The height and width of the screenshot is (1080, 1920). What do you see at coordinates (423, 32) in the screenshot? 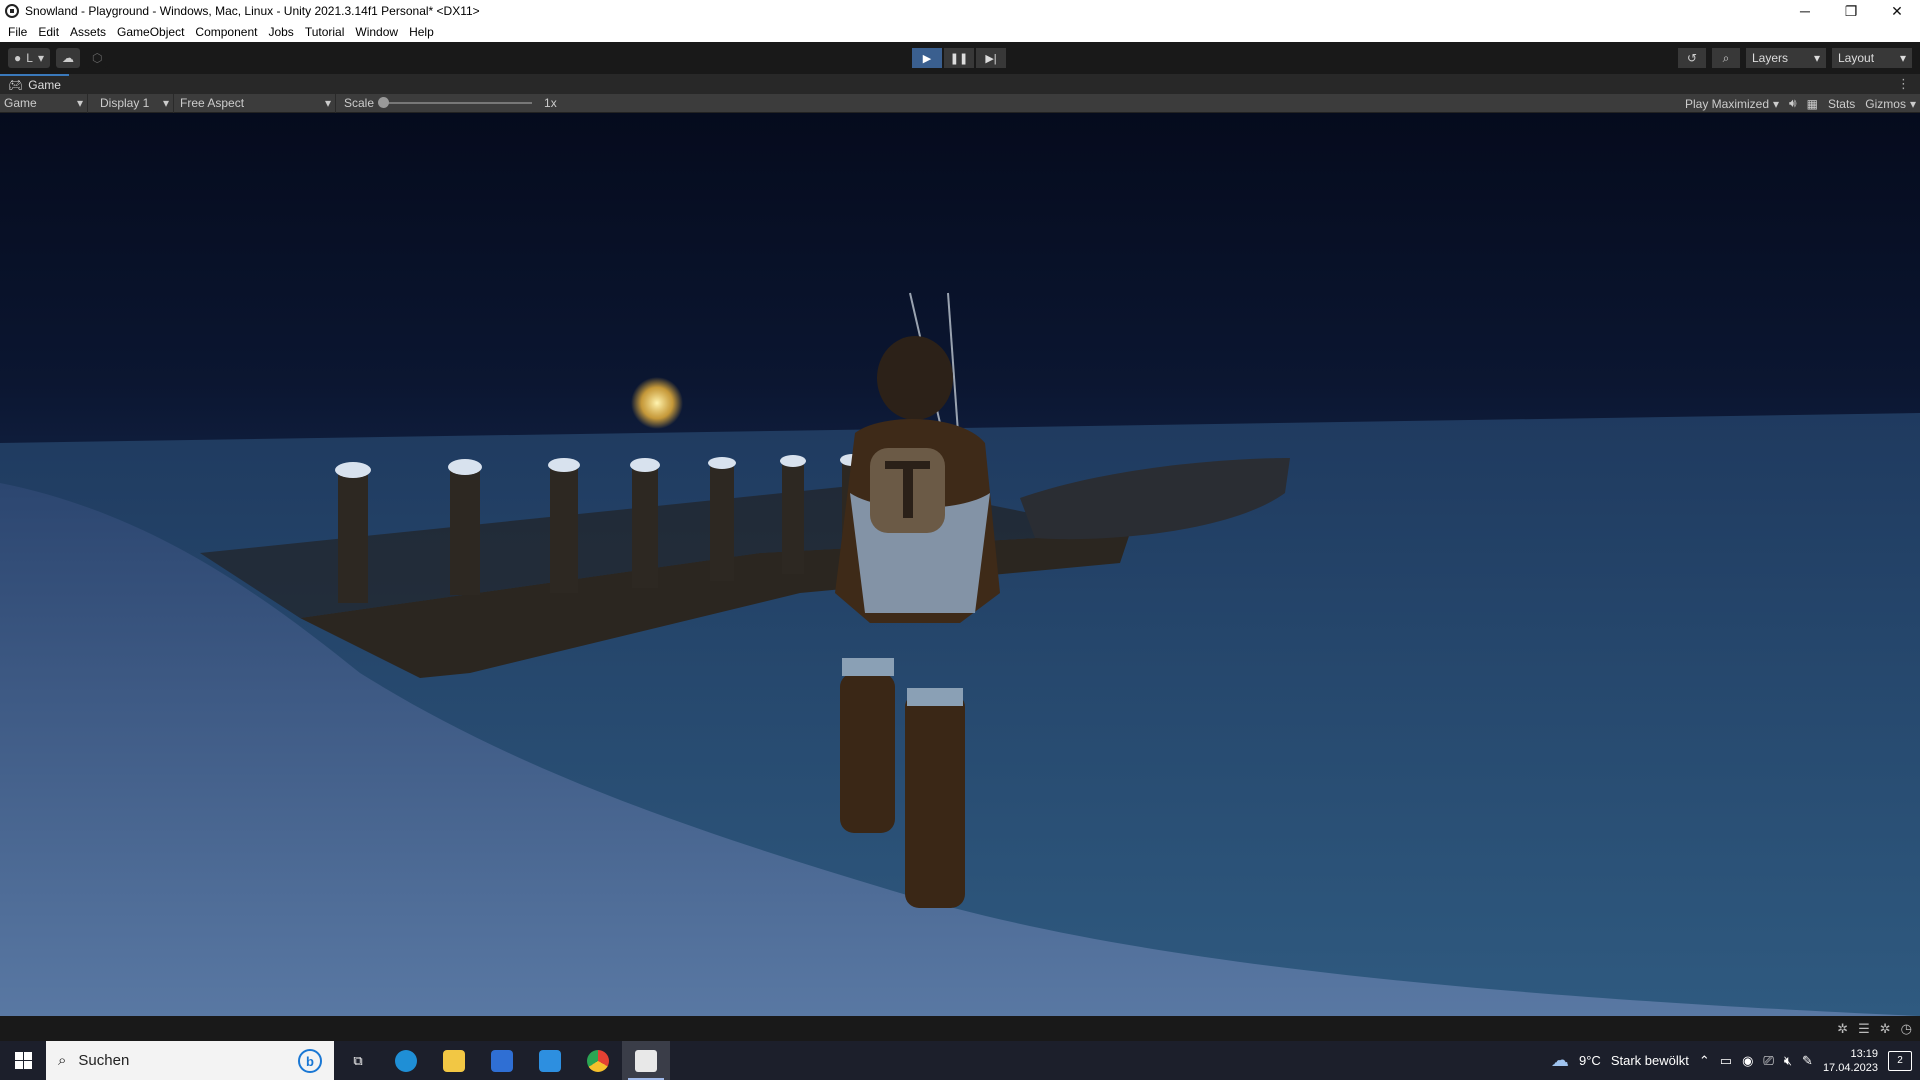
I see `menu-help: Help` at bounding box center [423, 32].